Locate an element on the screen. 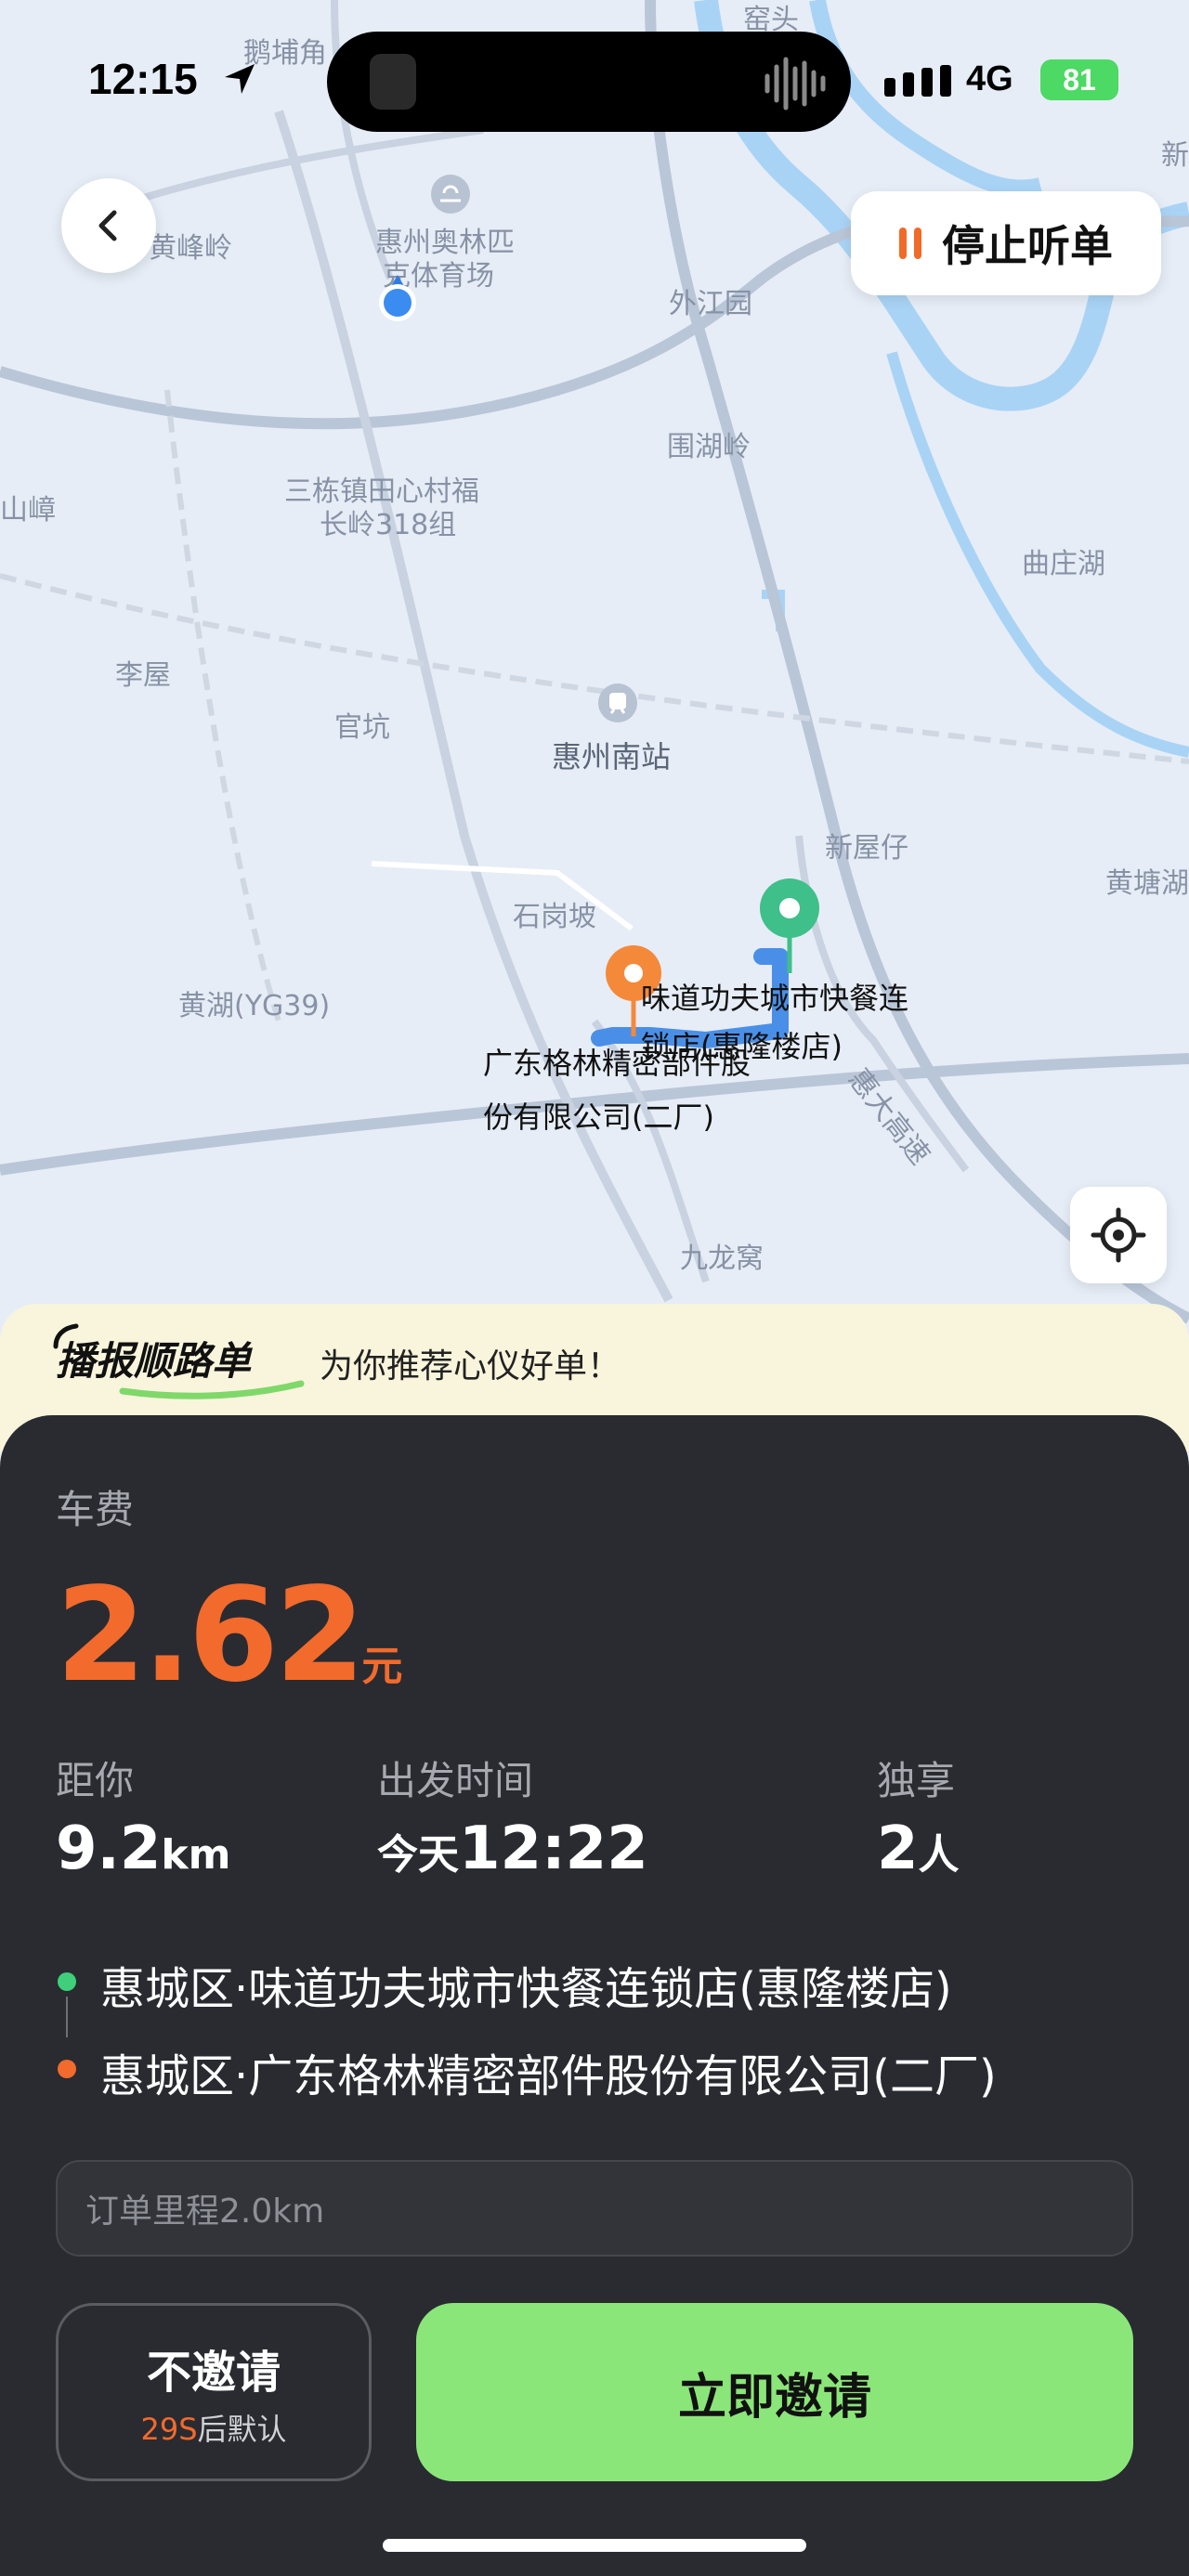  pause-icon is located at coordinates (910, 243).